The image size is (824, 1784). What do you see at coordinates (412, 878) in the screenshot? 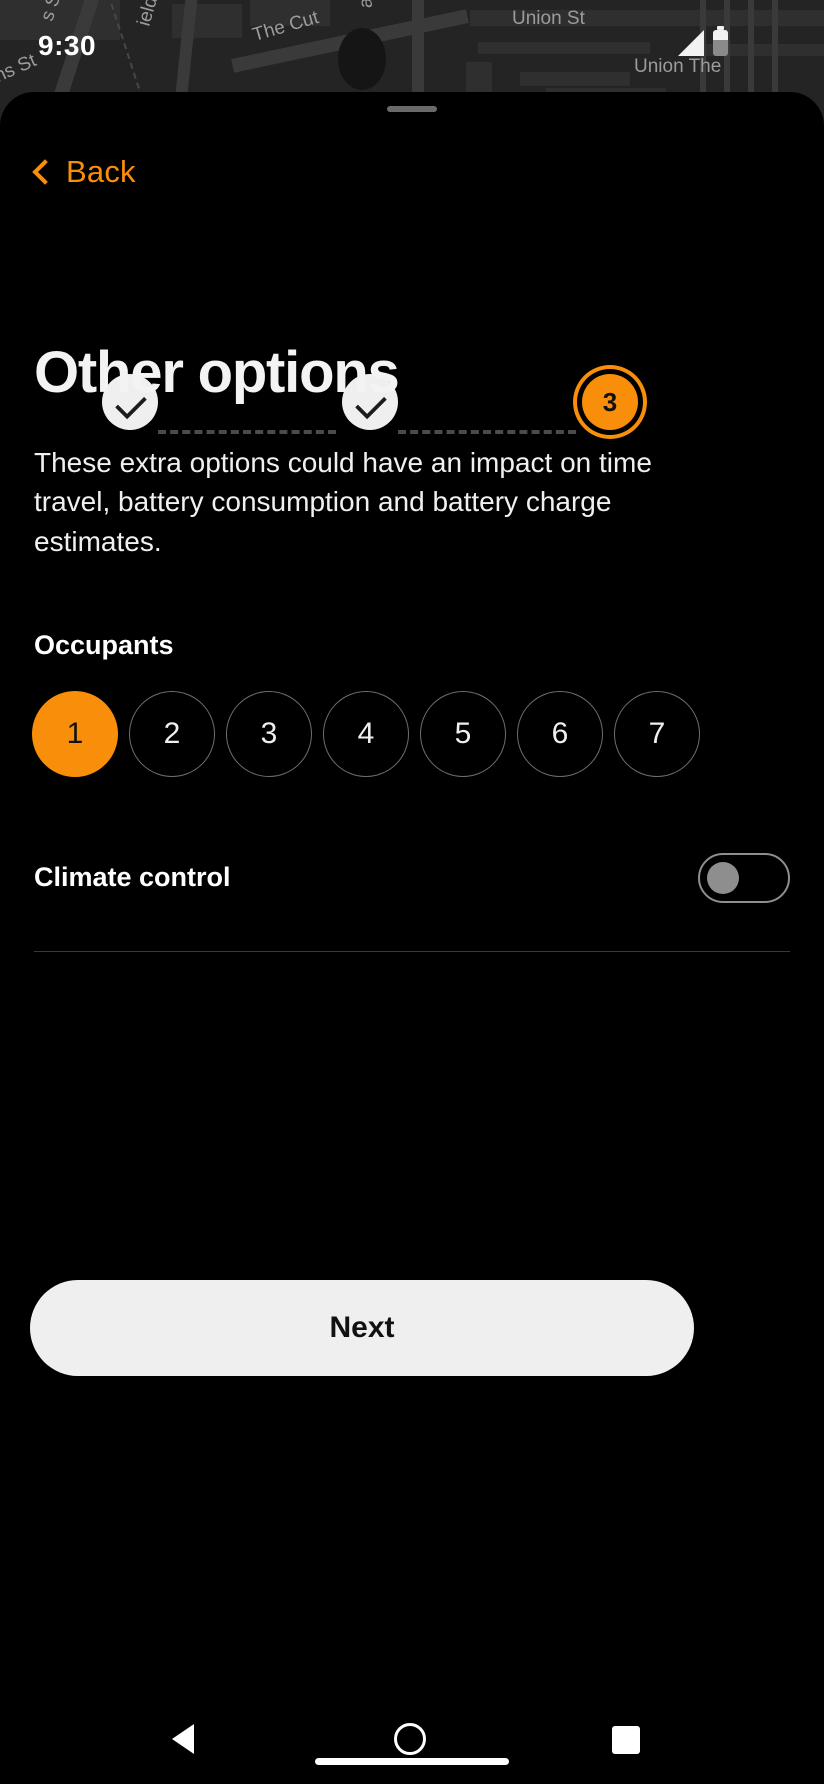
I see `climate-control-row: Climate control` at bounding box center [412, 878].